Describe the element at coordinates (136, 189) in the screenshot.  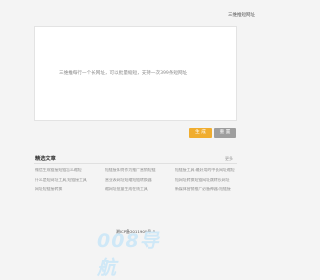
I see `article-link: 缩网址批量生成在线工具` at that location.